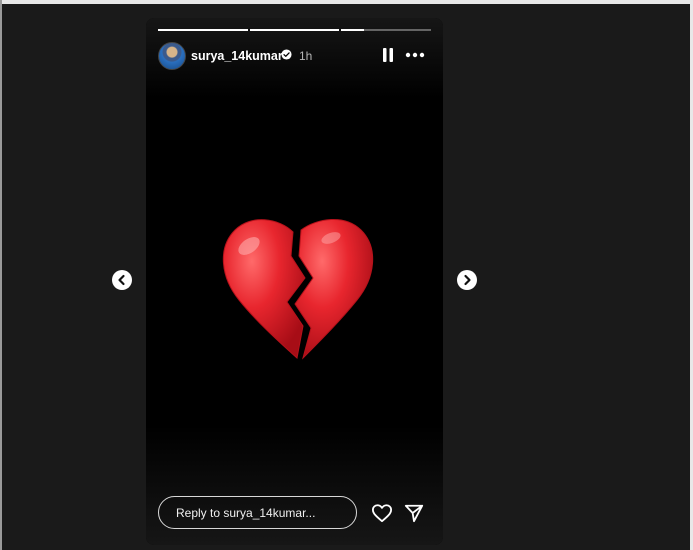 Image resolution: width=693 pixels, height=550 pixels. I want to click on story-header: surya_14kumar 1h, so click(294, 56).